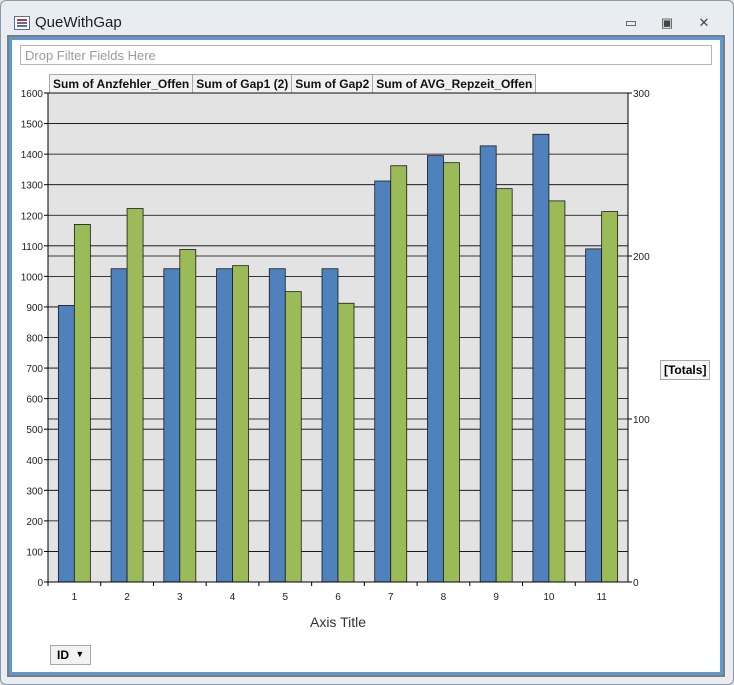  I want to click on y-tick-label: 0, so click(40, 583).